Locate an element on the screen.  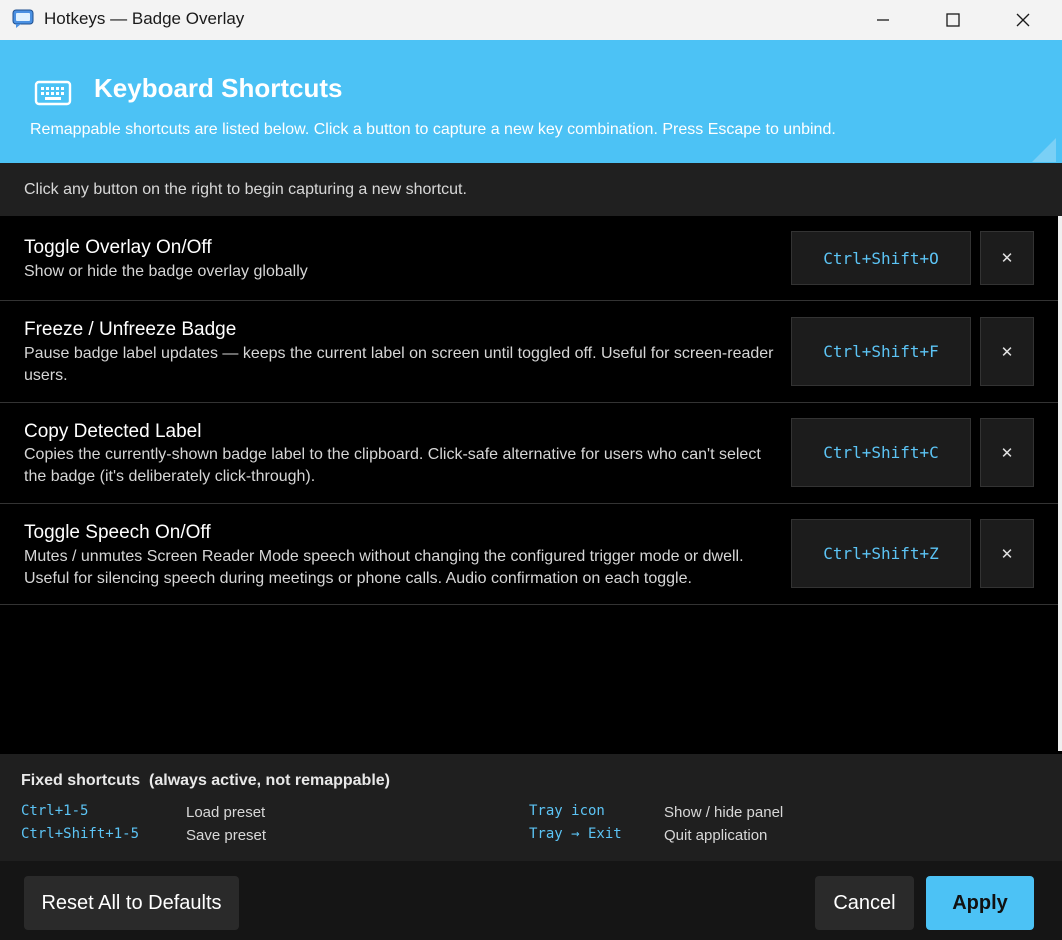
shortcut-description: Show or hide the badge overlay globally is located at coordinates (166, 271).